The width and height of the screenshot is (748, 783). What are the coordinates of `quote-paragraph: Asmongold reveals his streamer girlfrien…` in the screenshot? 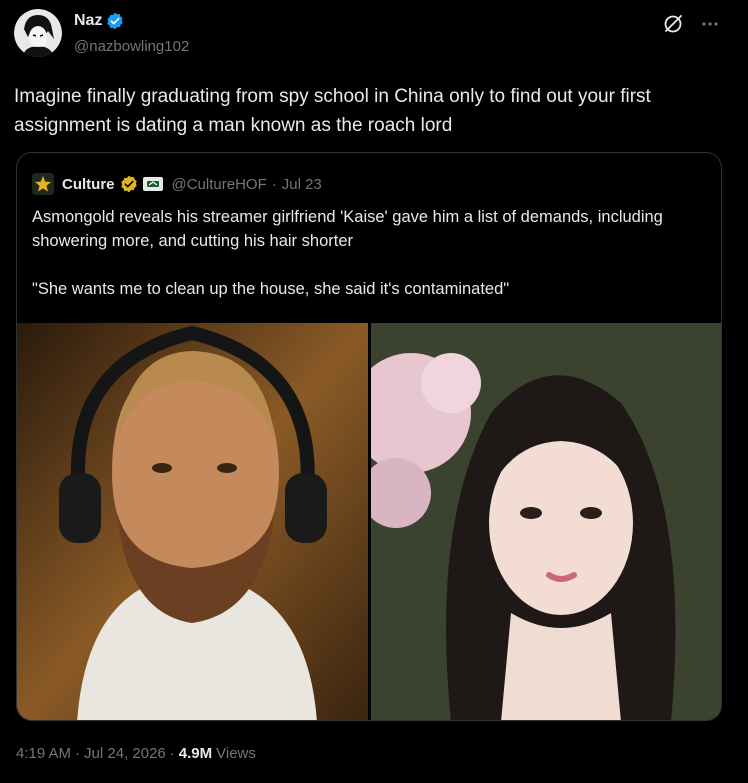 It's located at (347, 229).